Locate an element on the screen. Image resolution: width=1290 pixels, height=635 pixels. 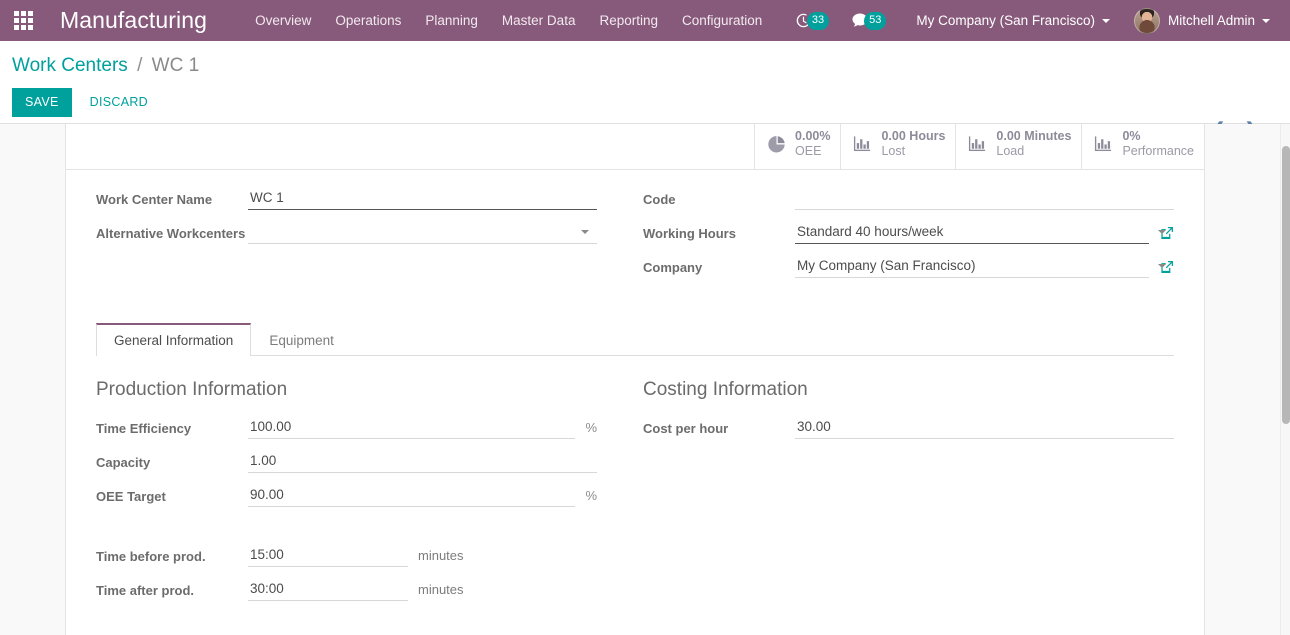
label-cost-per-hour: Cost per hour is located at coordinates (686, 428).